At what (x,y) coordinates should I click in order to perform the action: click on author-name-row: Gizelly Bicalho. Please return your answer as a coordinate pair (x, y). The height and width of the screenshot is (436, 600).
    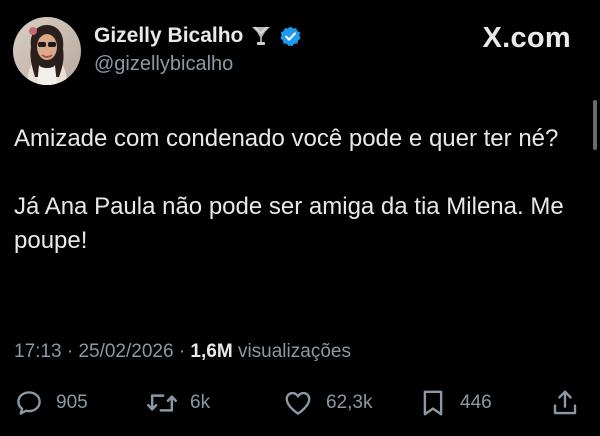
    Looking at the image, I should click on (198, 36).